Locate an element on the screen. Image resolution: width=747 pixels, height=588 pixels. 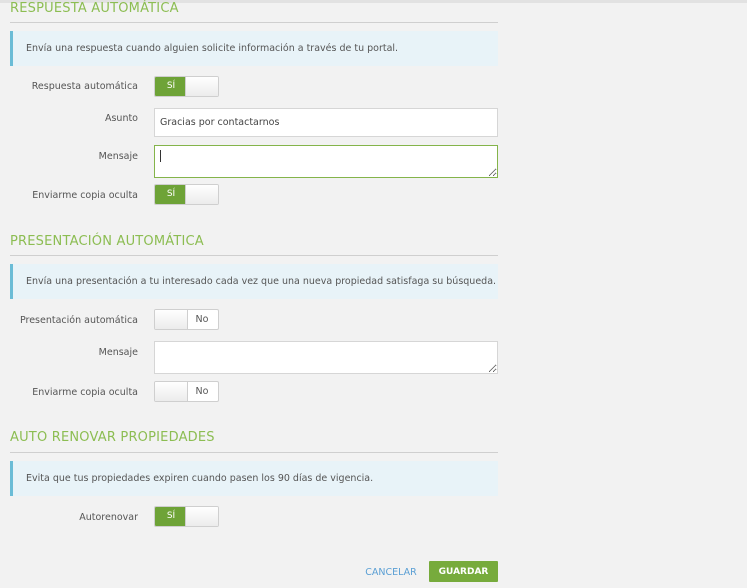
mensaje-respuesta-textarea is located at coordinates (326, 161).